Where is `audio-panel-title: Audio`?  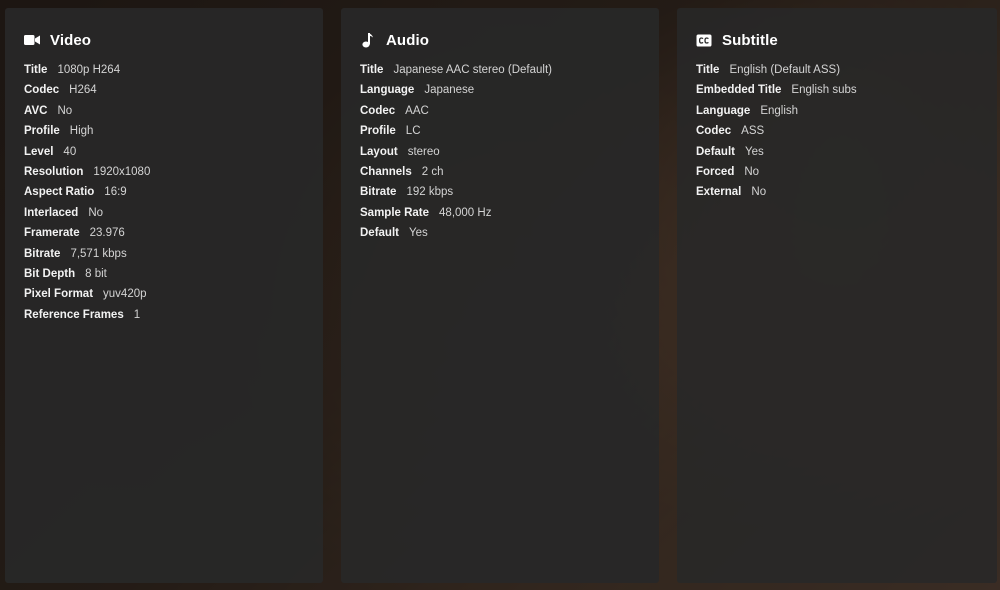 audio-panel-title: Audio is located at coordinates (407, 40).